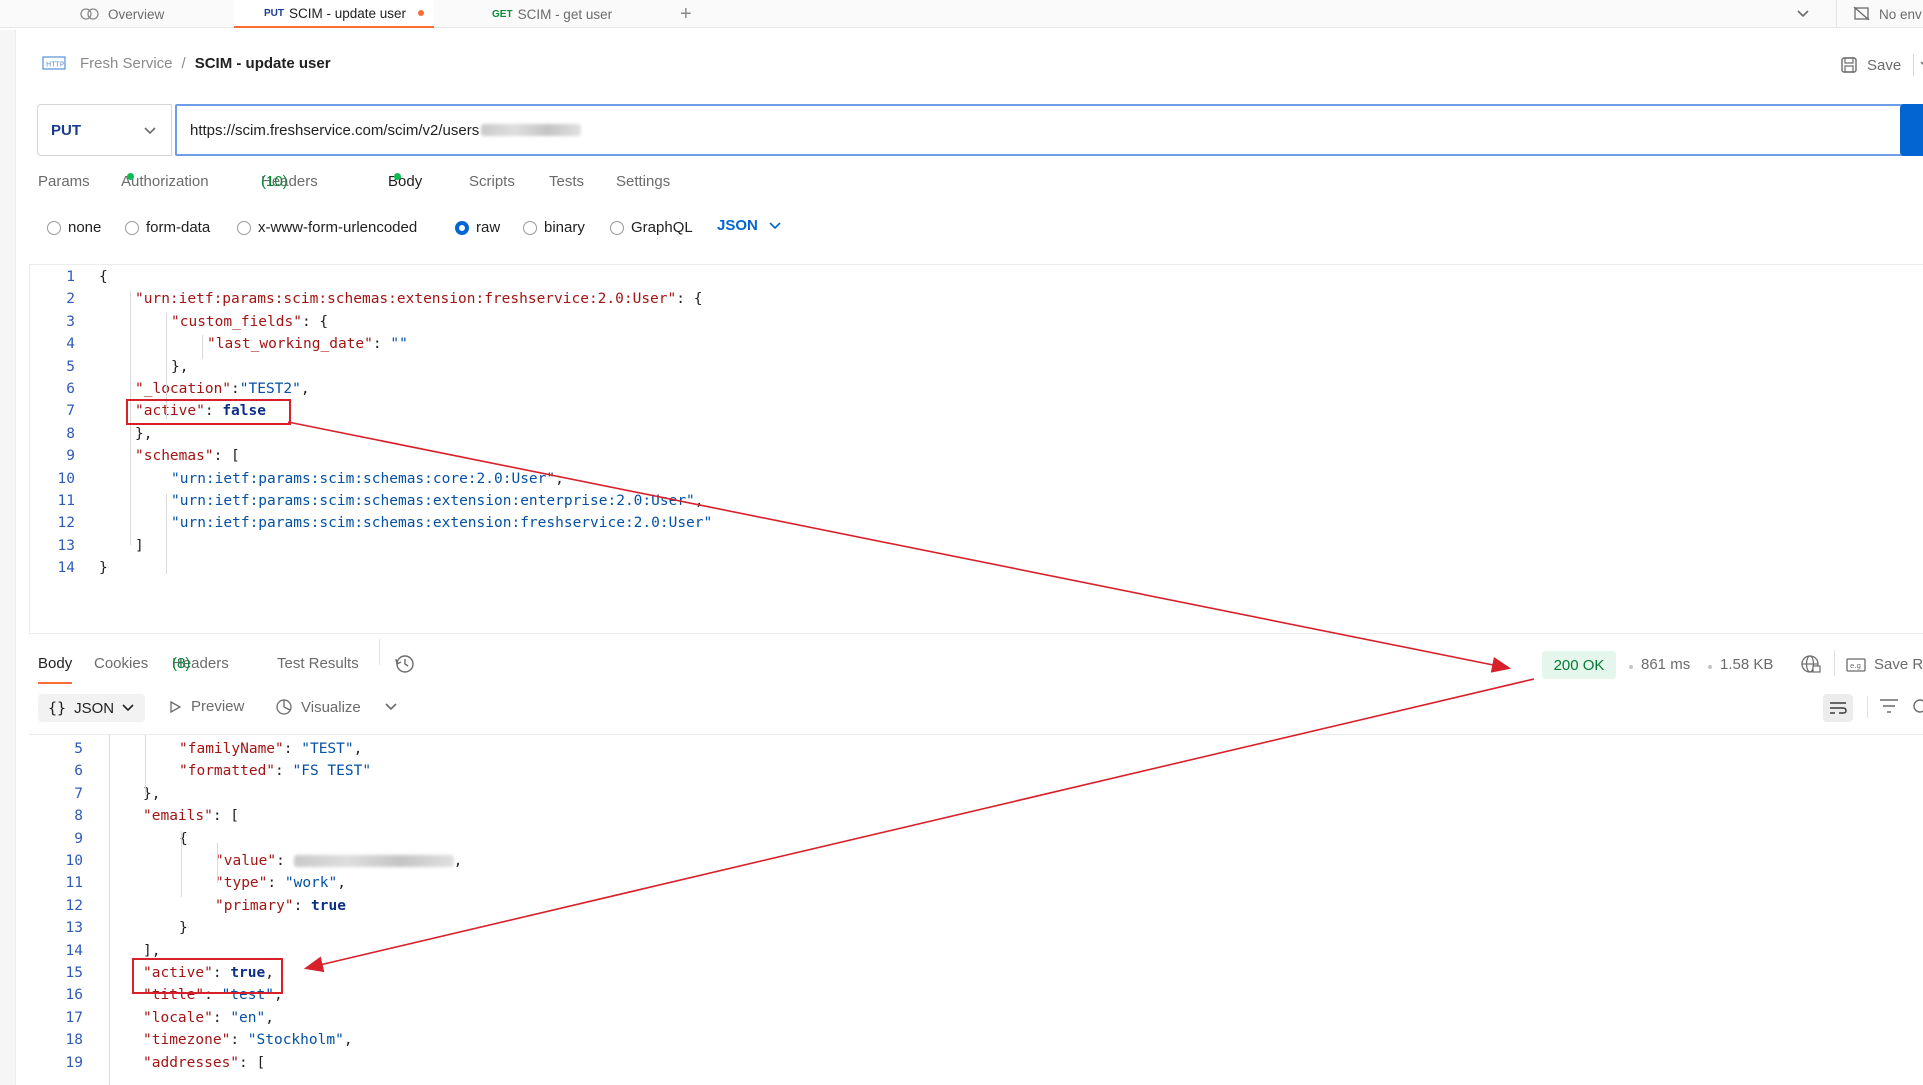  Describe the element at coordinates (104, 130) in the screenshot. I see `method-select: PUT` at that location.